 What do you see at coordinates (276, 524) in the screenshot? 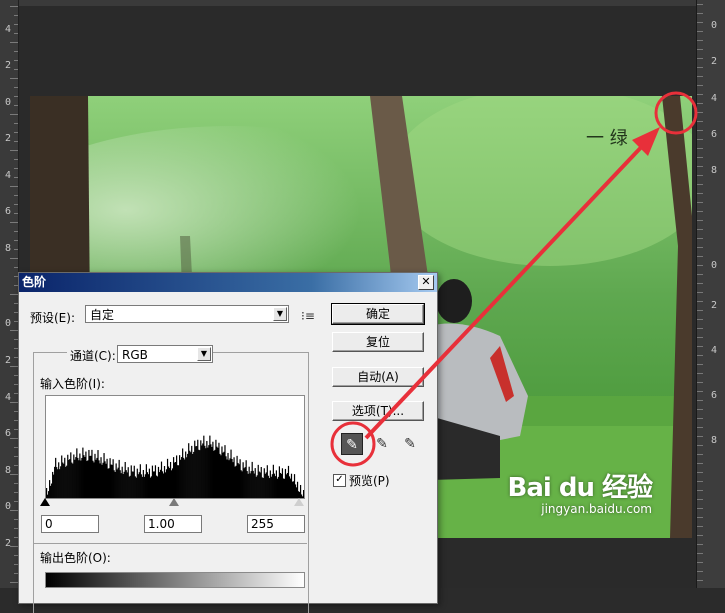
I see `input-white-field: 255` at bounding box center [276, 524].